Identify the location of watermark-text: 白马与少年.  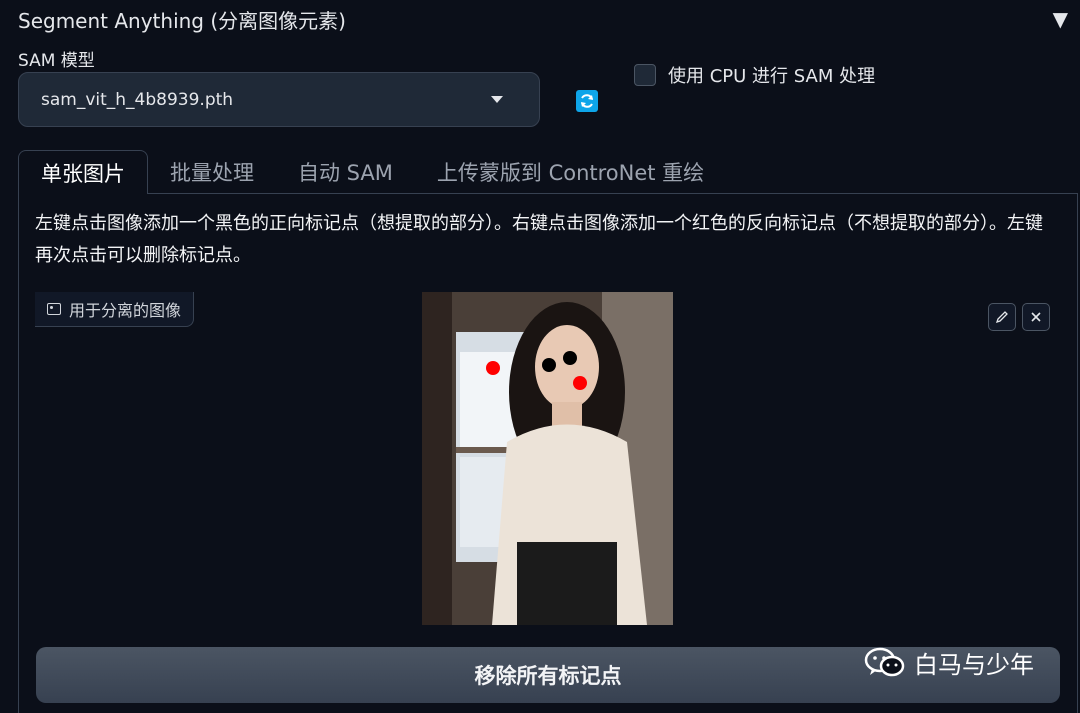
(974, 665).